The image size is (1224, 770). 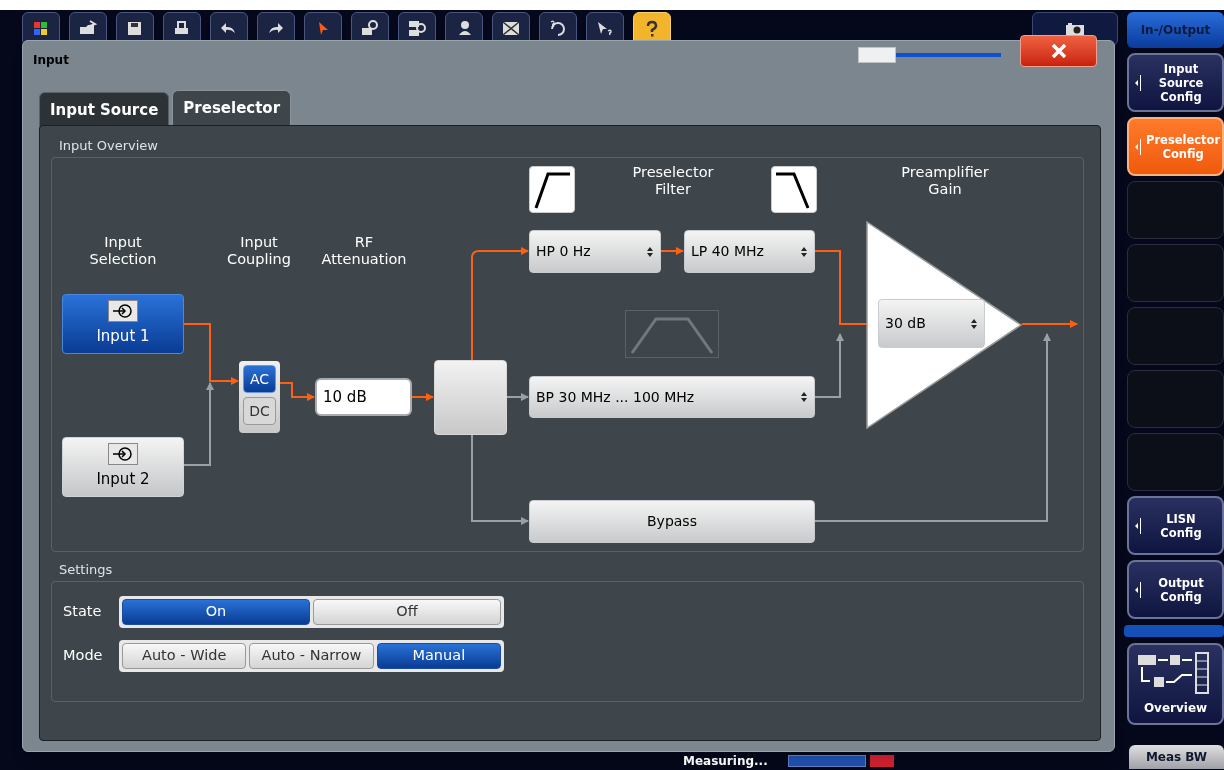 What do you see at coordinates (232, 108) in the screenshot?
I see `tab: Preselector` at bounding box center [232, 108].